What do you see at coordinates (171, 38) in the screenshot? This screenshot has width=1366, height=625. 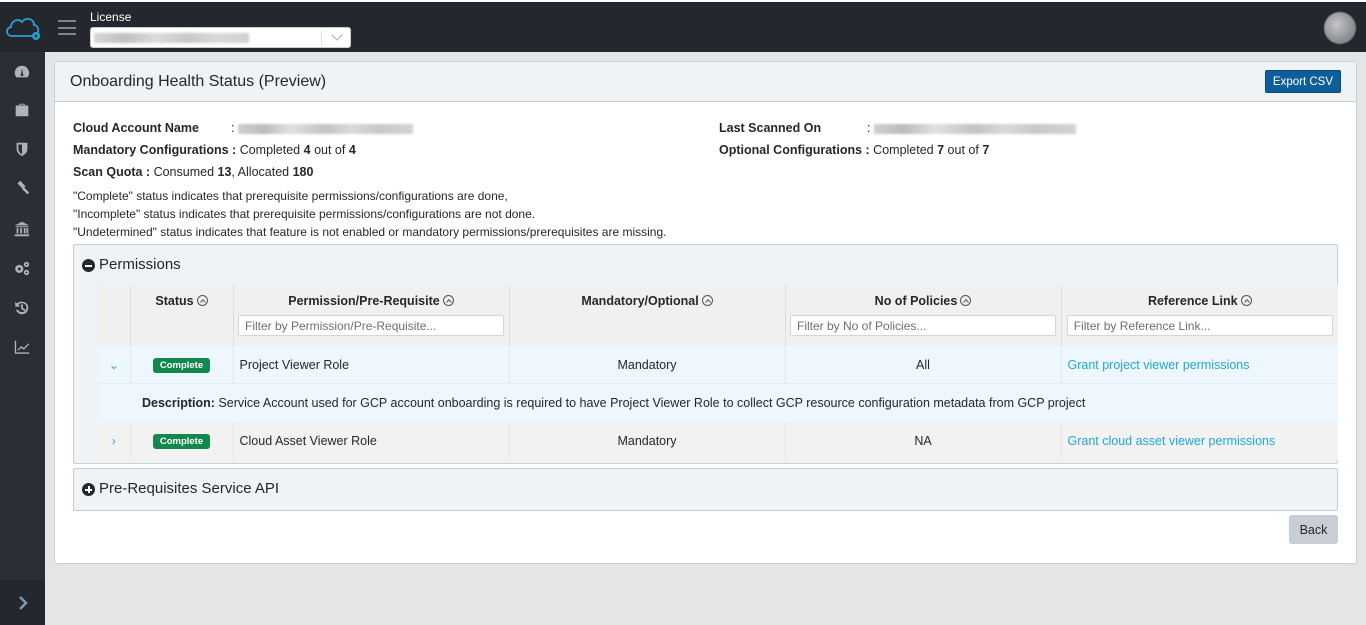 I see `license-value-blurred` at bounding box center [171, 38].